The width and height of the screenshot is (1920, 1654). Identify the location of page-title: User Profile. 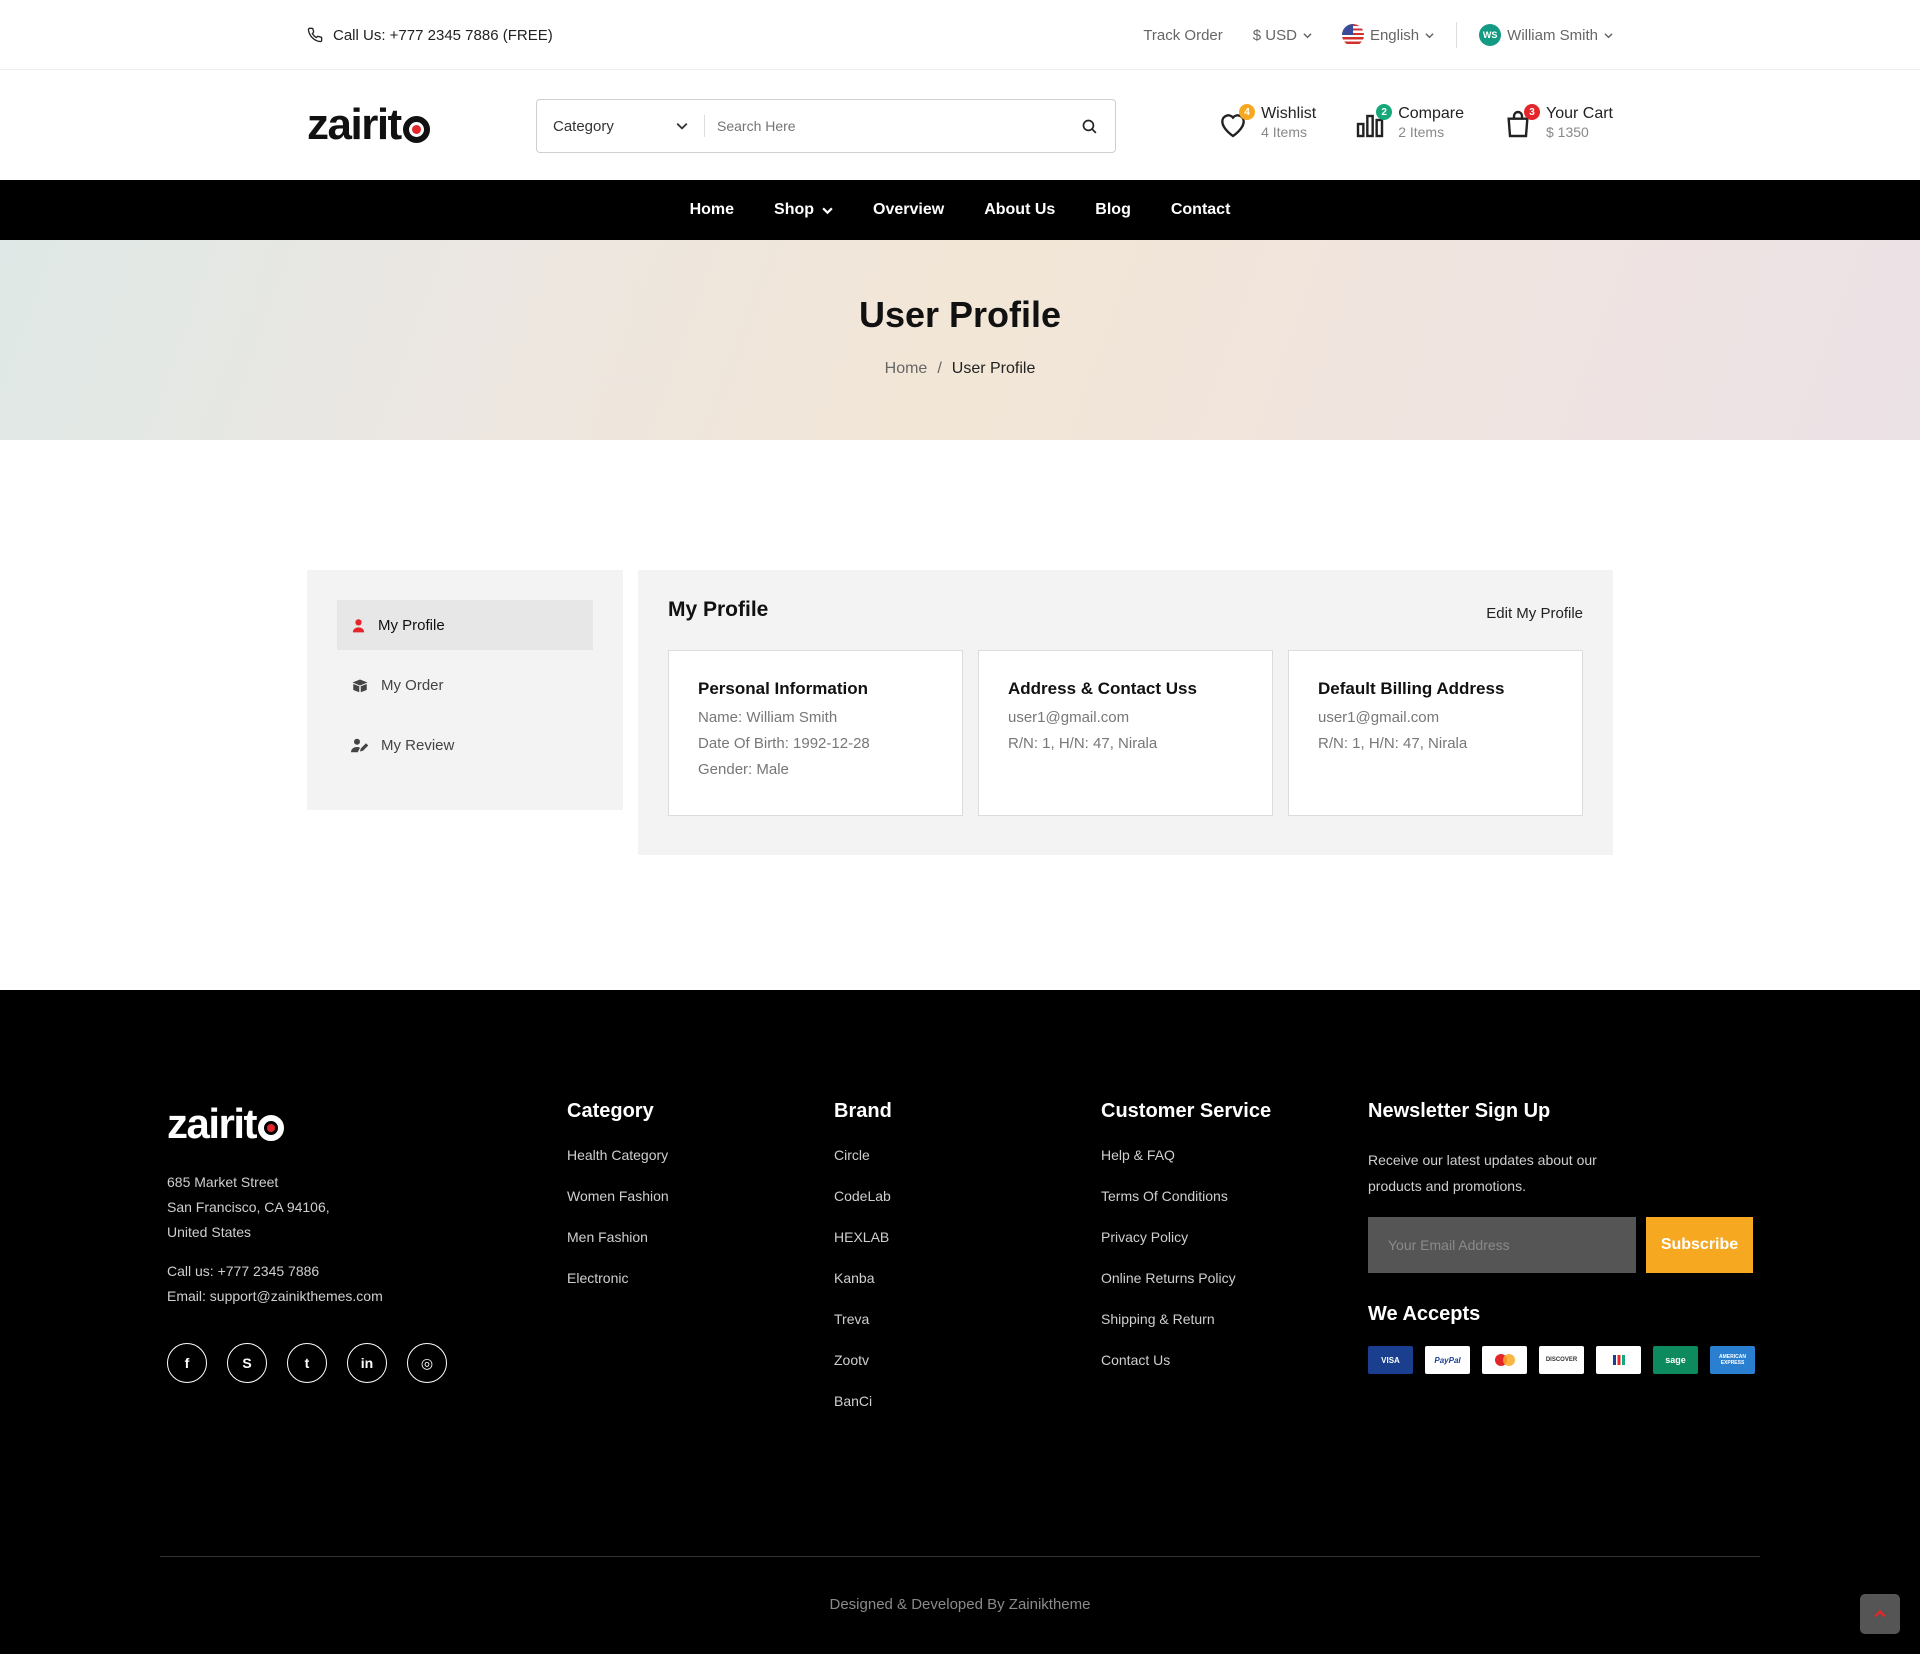
(960, 314).